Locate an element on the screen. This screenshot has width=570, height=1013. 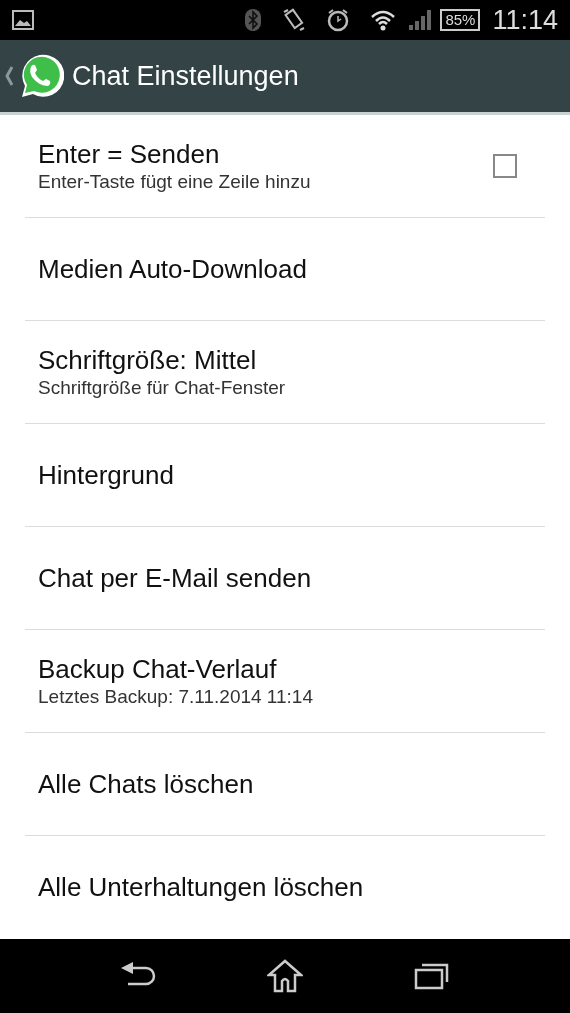
signal-icon is located at coordinates (420, 20).